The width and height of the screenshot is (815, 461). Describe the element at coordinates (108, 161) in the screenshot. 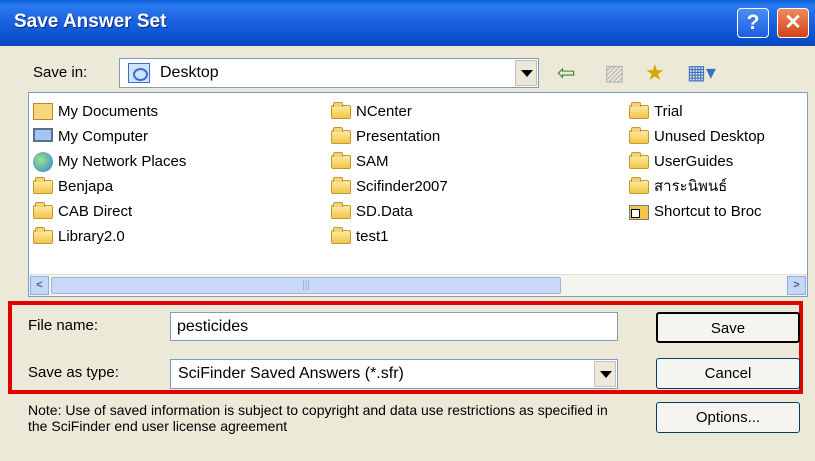

I see `list-item: My Network Places` at that location.